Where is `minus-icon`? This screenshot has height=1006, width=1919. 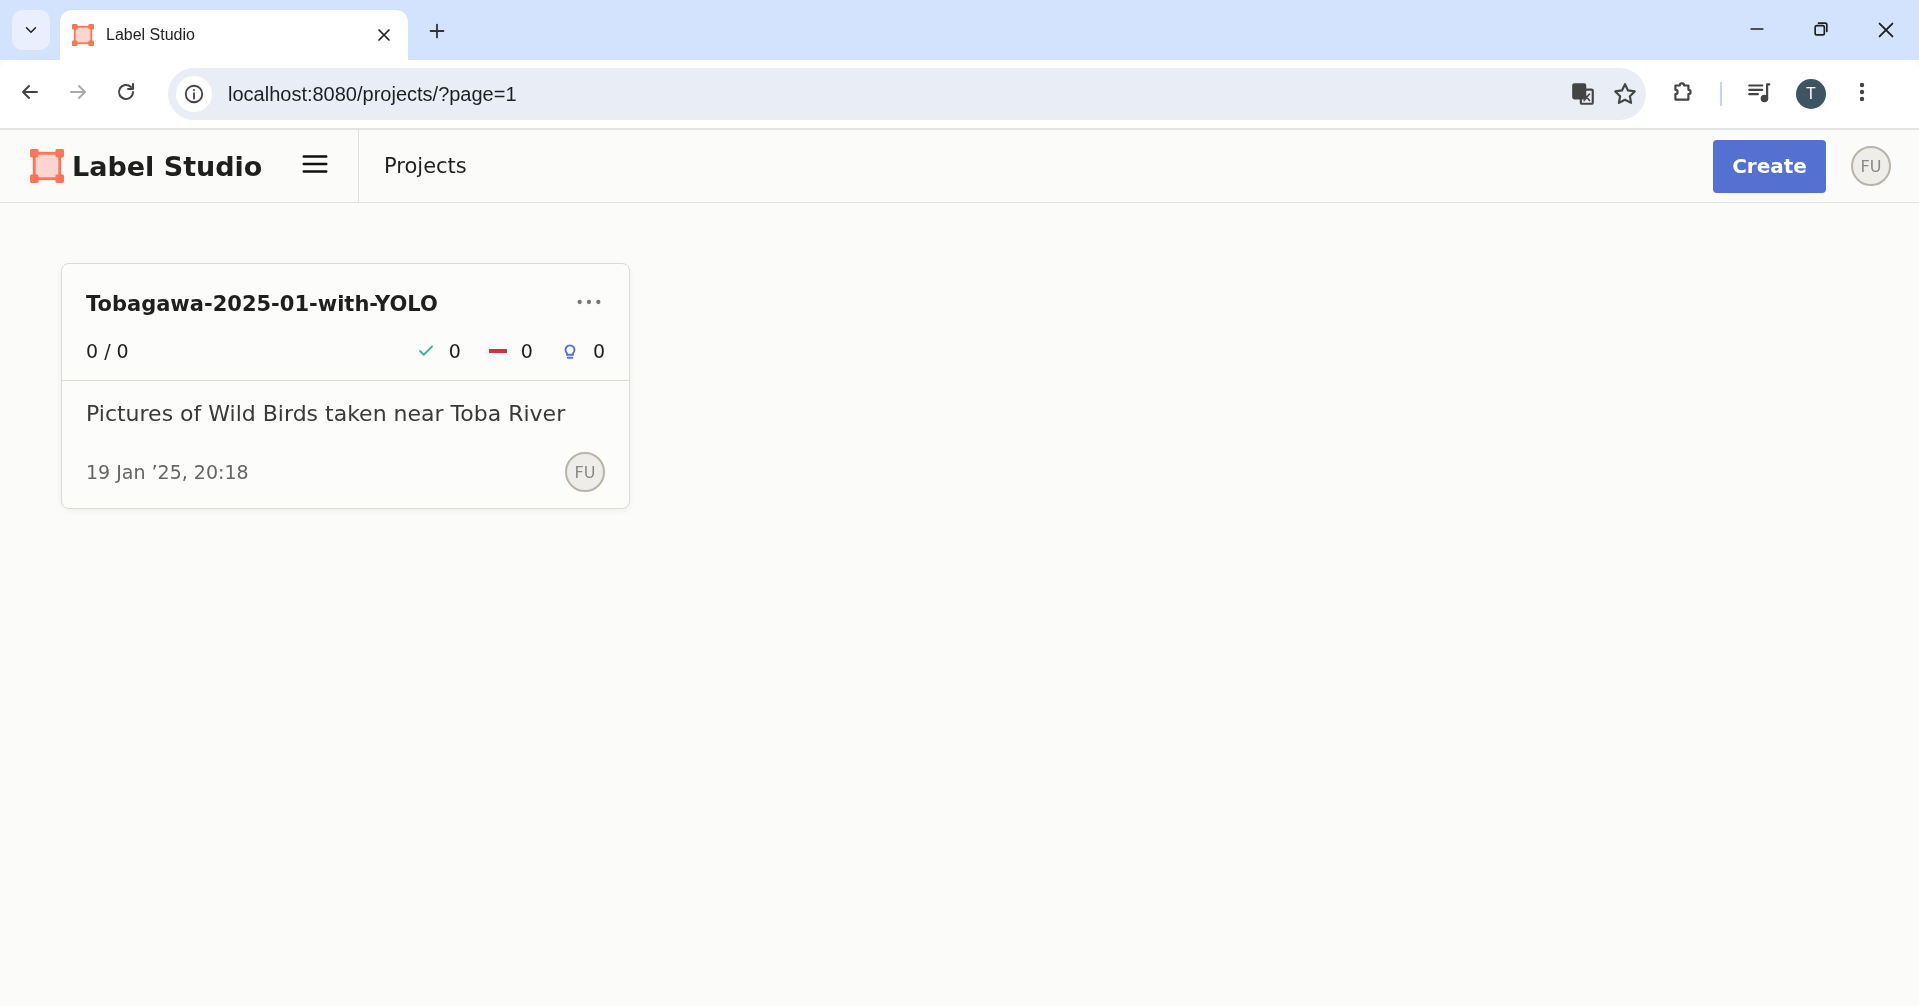
minus-icon is located at coordinates (497, 351).